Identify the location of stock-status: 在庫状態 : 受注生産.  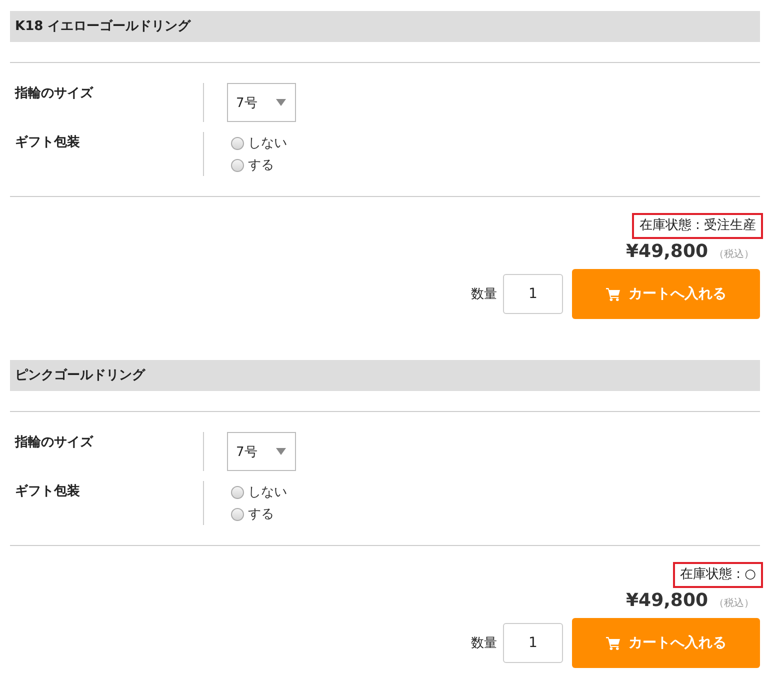
(697, 226).